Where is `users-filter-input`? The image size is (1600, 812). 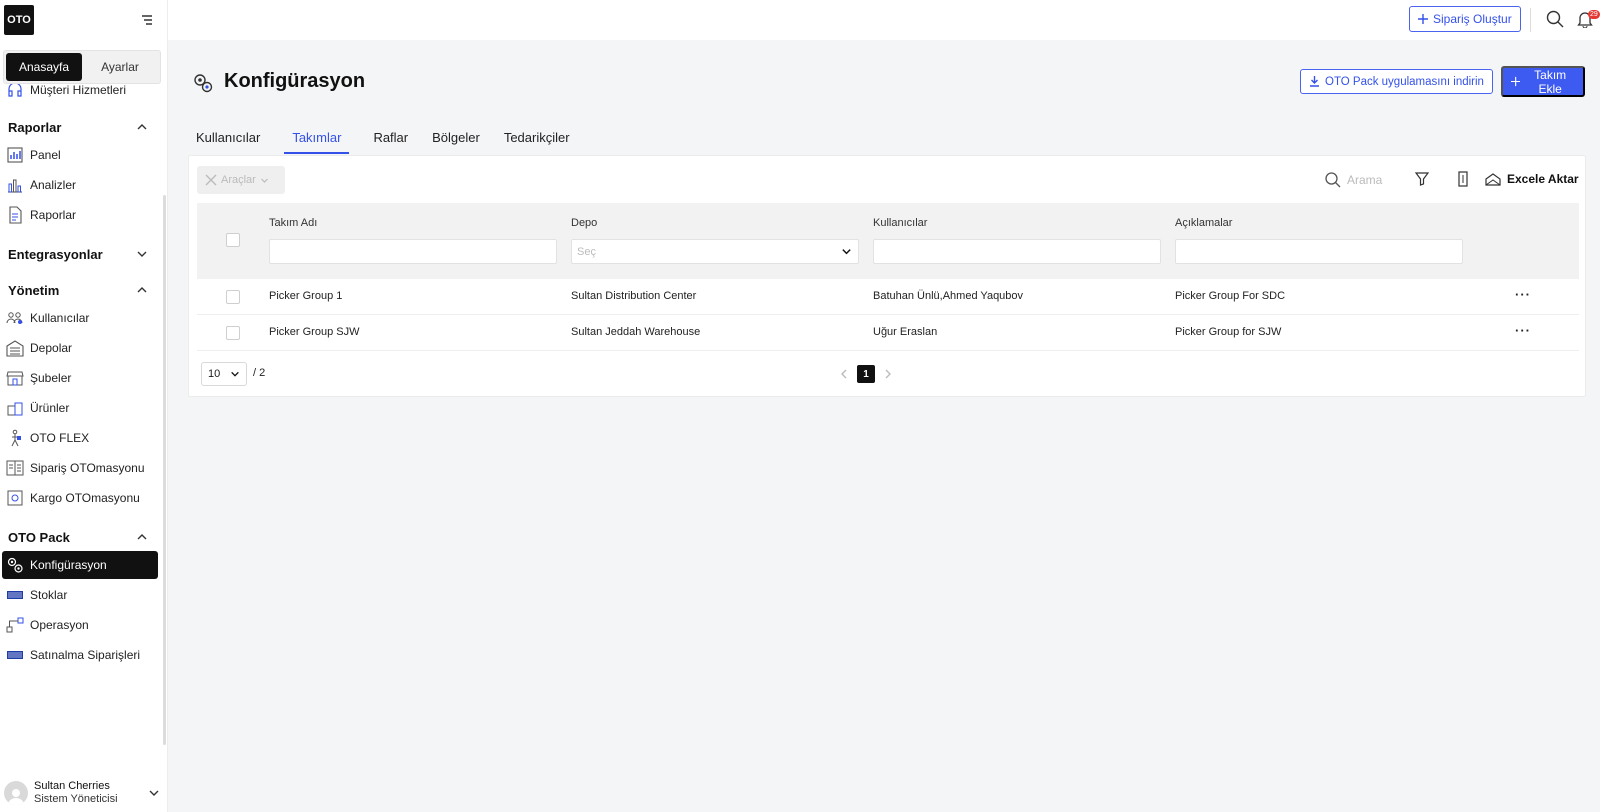
users-filter-input is located at coordinates (1017, 251).